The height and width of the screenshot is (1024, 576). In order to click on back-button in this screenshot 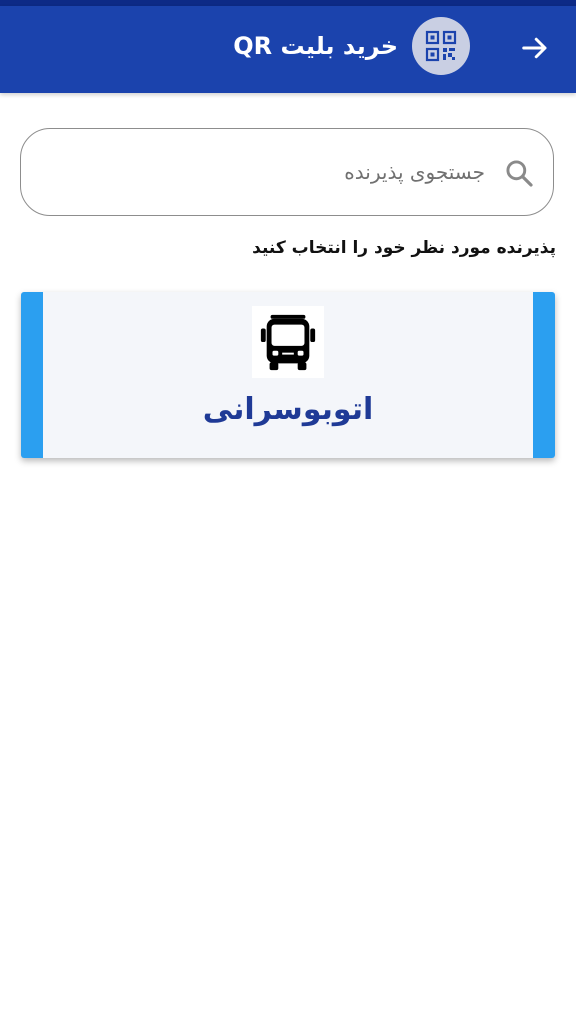, I will do `click(535, 48)`.